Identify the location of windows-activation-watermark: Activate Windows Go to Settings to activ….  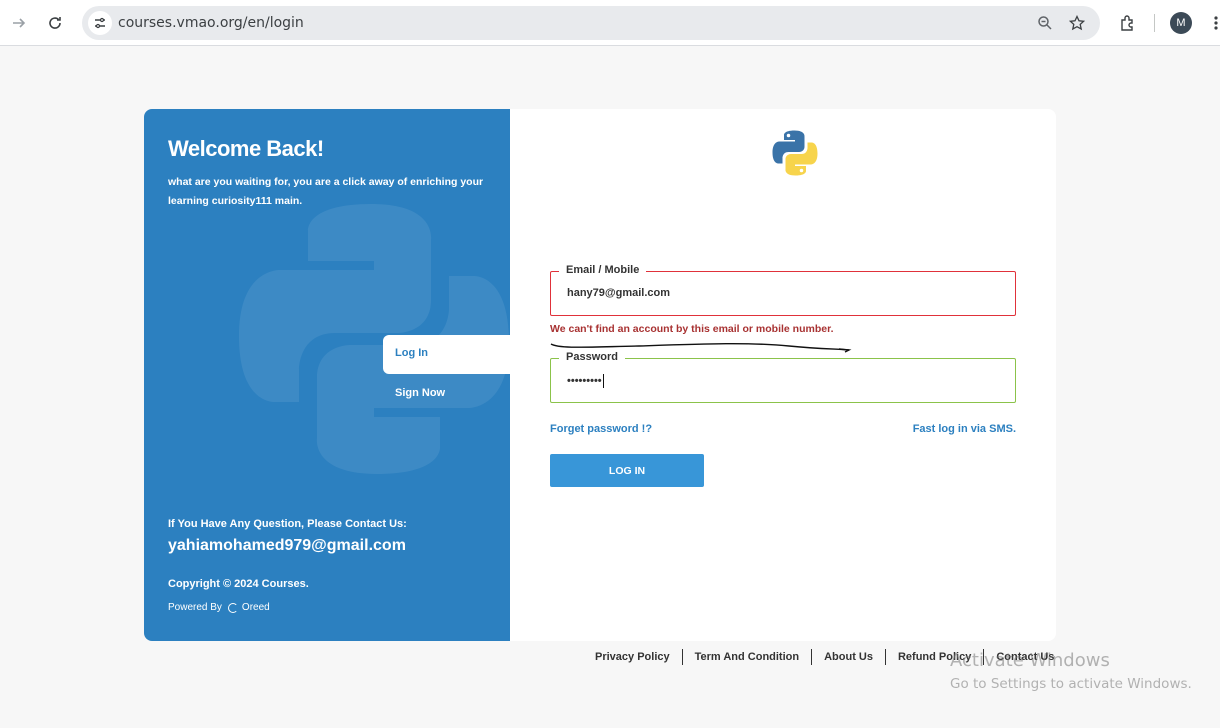
(1071, 671).